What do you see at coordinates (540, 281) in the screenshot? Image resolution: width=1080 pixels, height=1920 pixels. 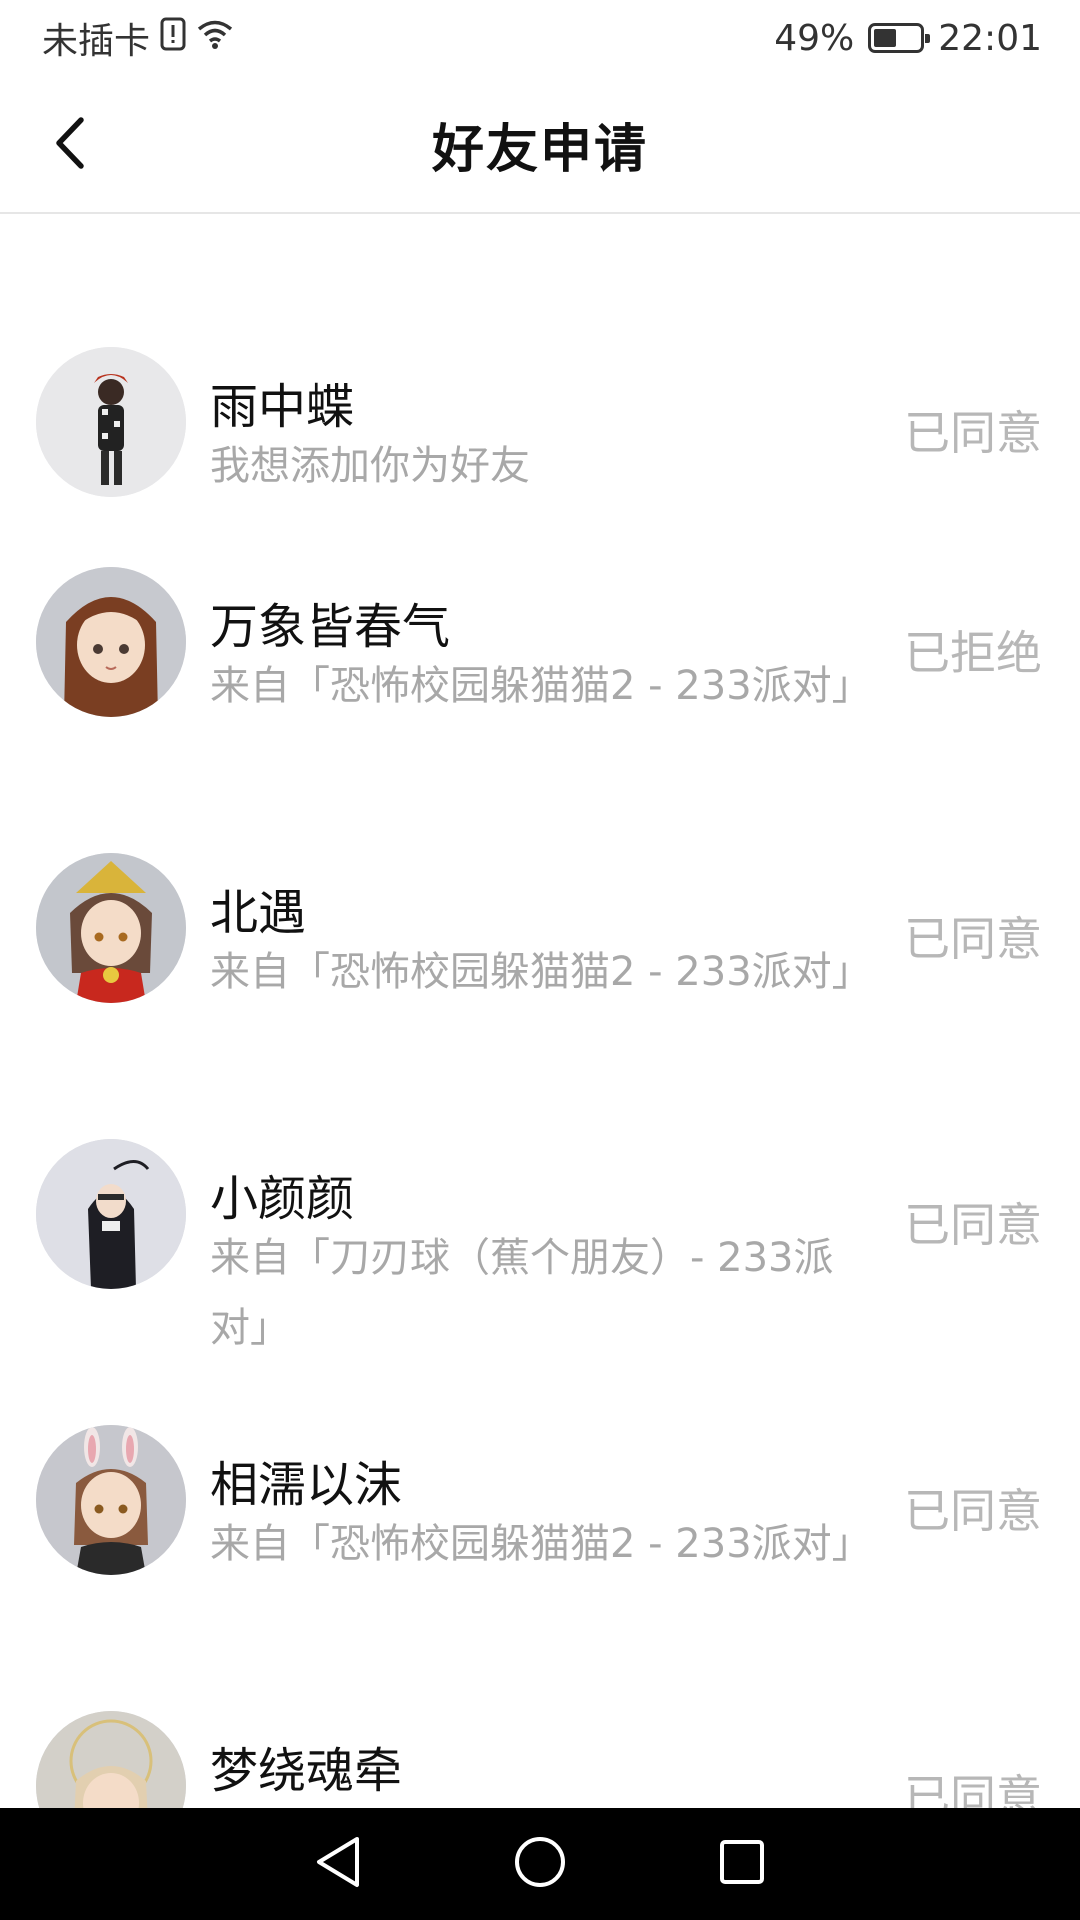 I see `list-item: 对」` at bounding box center [540, 281].